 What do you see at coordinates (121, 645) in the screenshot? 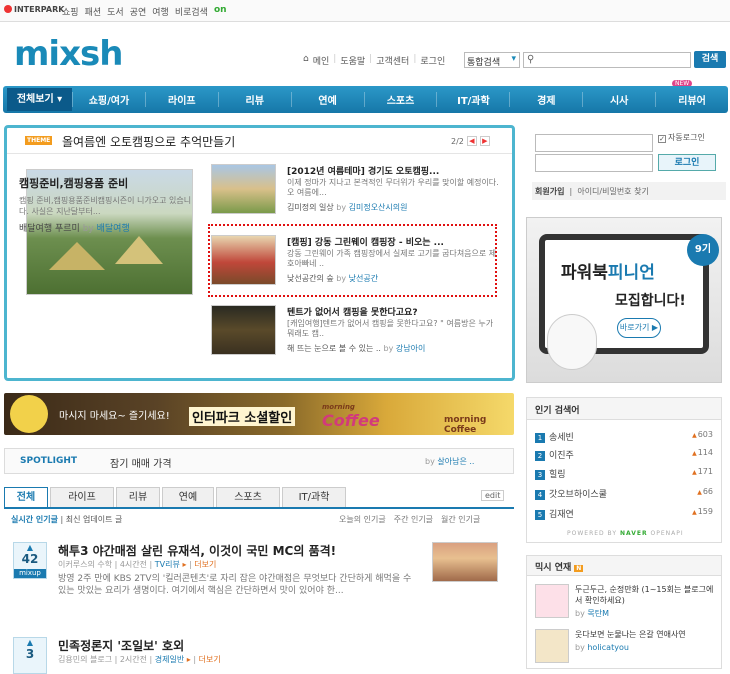
I see `post-title: 민족정론지 '조일보' 호외` at bounding box center [121, 645].